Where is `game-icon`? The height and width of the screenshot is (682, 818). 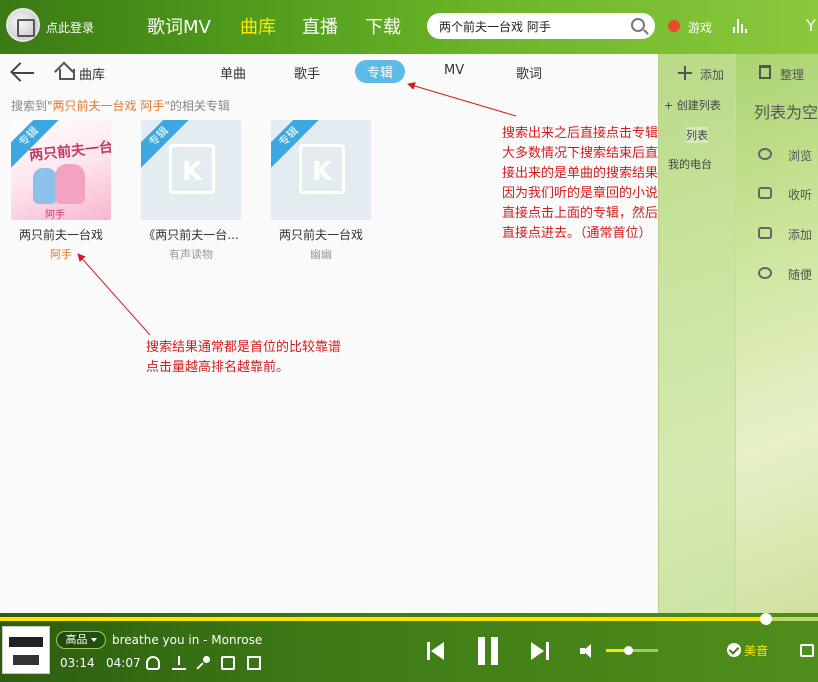
game-icon is located at coordinates (674, 26).